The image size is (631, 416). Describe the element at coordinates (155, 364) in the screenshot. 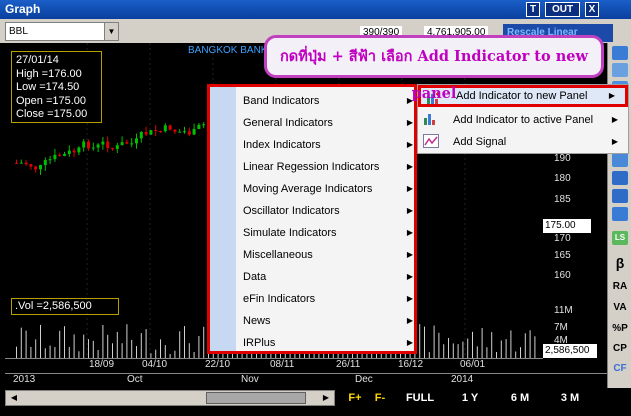

I see `date-tick: 04/10` at that location.